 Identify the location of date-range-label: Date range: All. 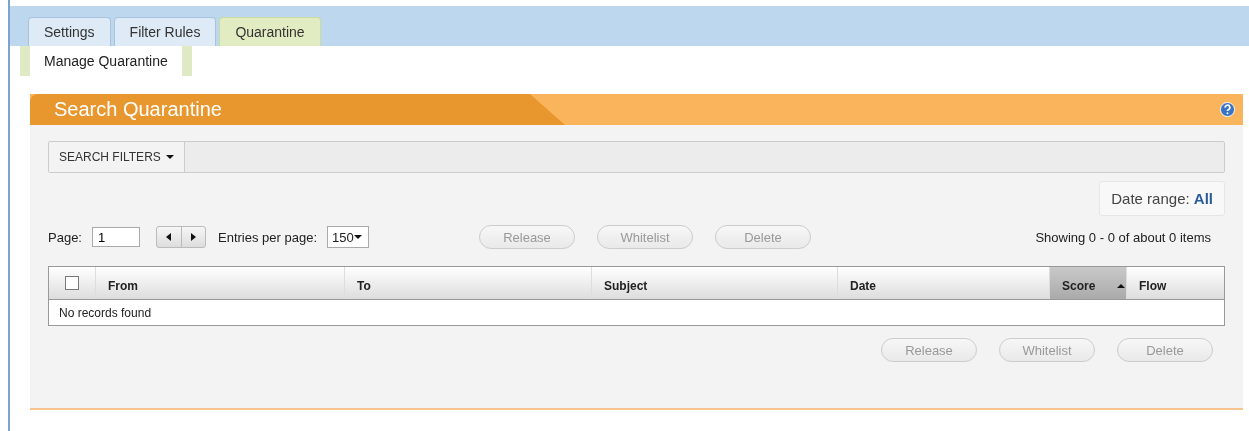
(1162, 198).